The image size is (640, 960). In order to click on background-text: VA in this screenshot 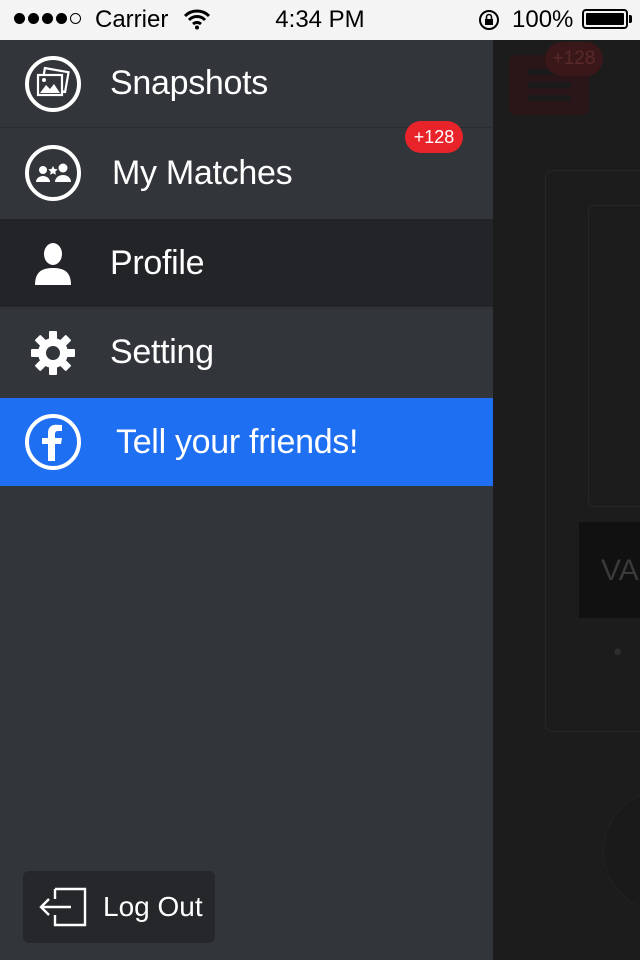, I will do `click(620, 570)`.